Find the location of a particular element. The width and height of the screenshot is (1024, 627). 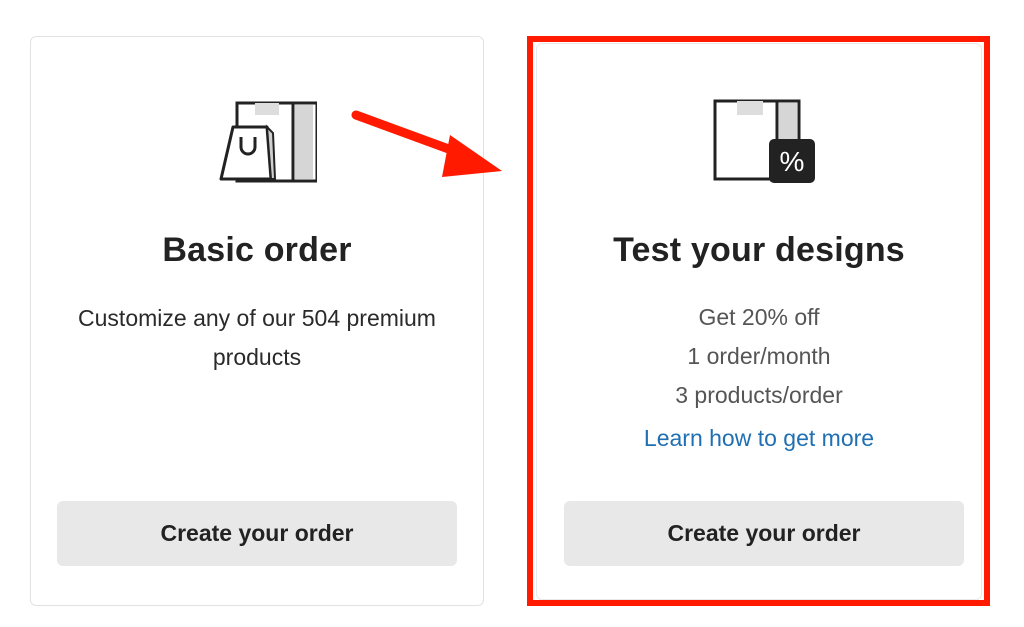

shopping-bag-box-icon is located at coordinates (258, 147).